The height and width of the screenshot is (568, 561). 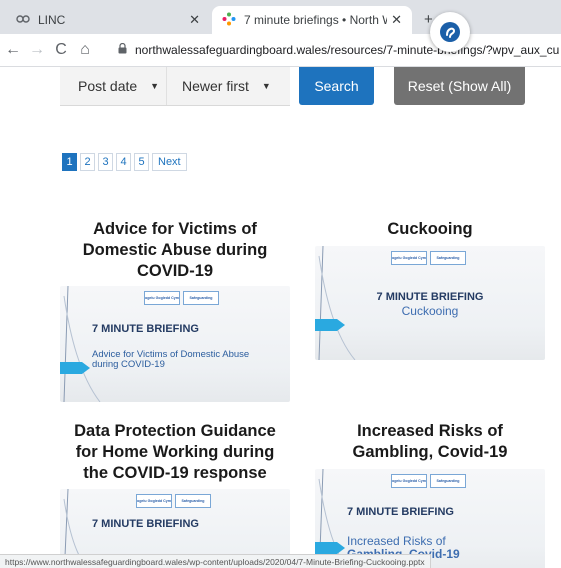 What do you see at coordinates (175, 271) in the screenshot?
I see `title-line: COVID-19` at bounding box center [175, 271].